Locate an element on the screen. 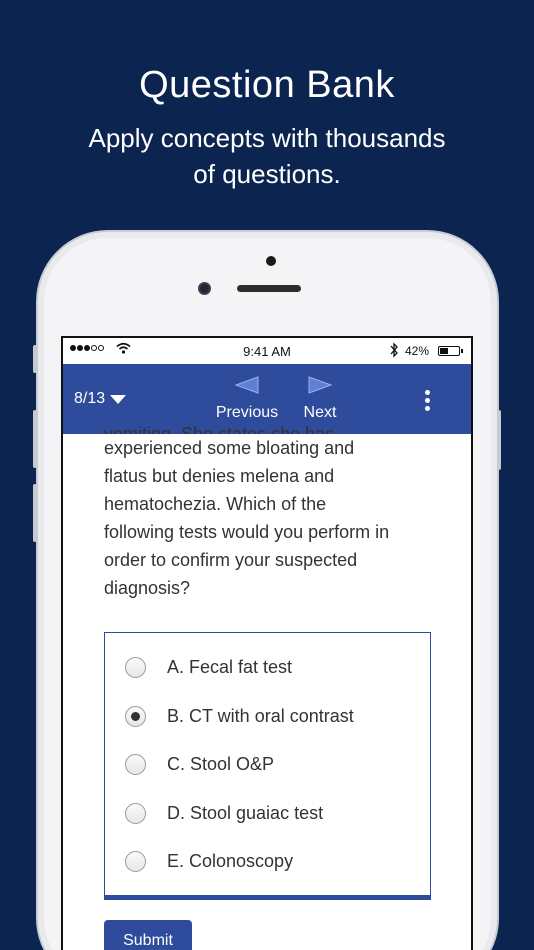 This screenshot has width=534, height=950. battery-tip is located at coordinates (462, 351).